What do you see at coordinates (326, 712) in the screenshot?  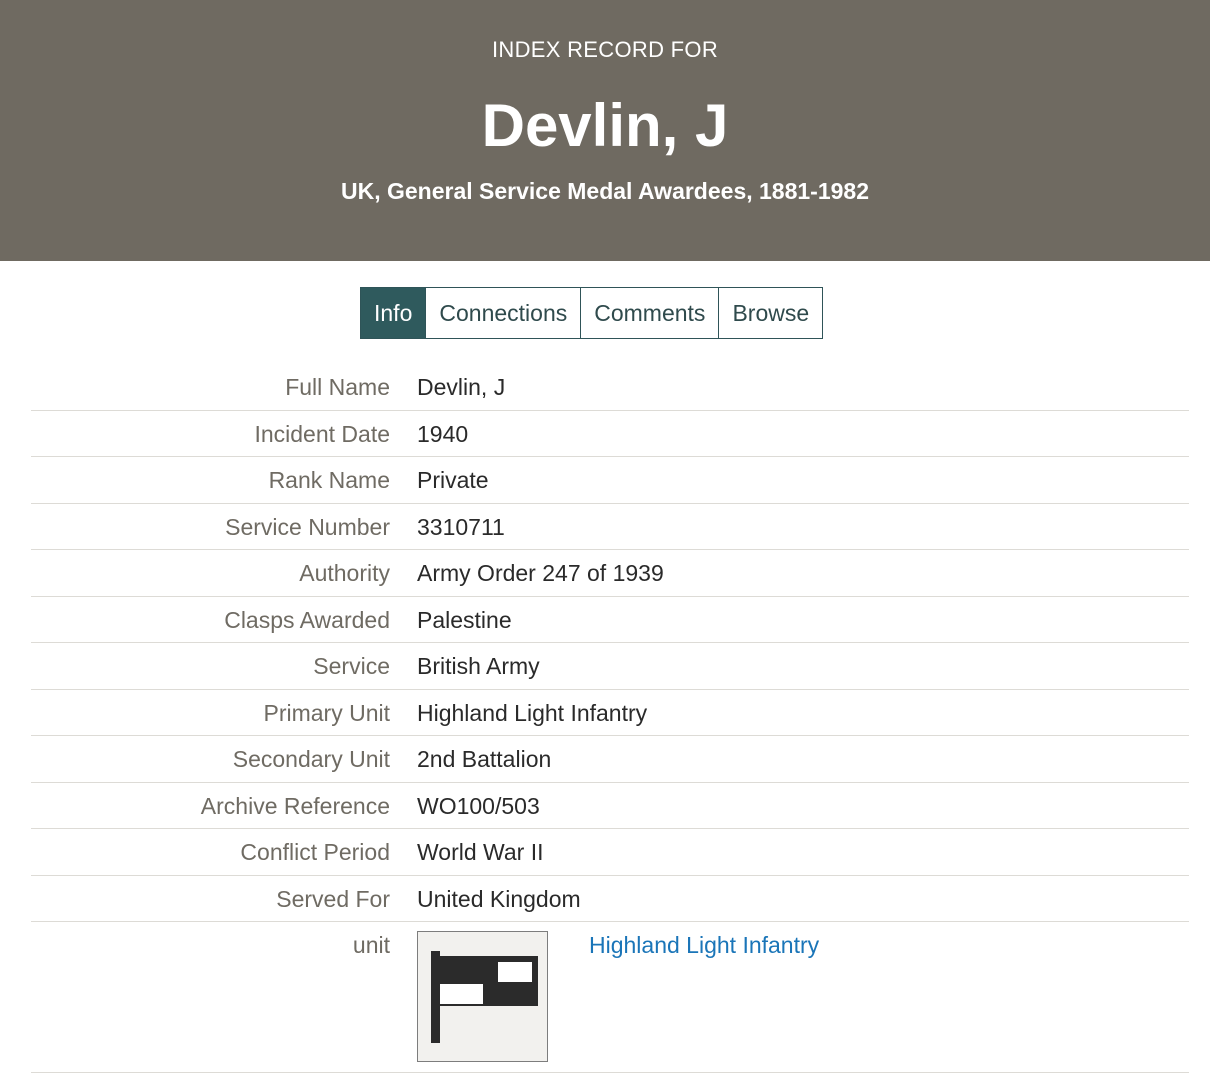 I see `field-label: Primary Unit` at bounding box center [326, 712].